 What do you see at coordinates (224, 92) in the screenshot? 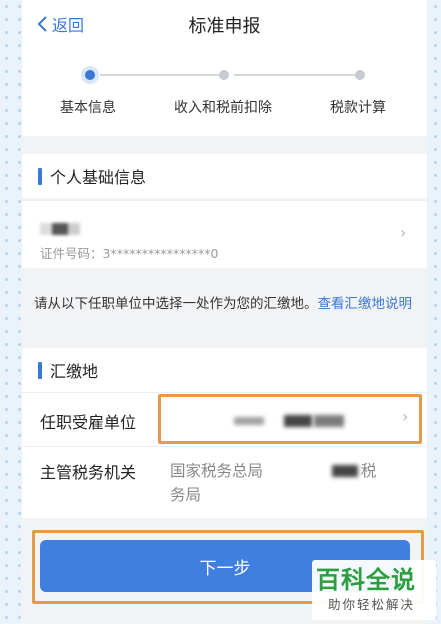
I see `progress-steps: 基本信息 收入和税前扣除 税款计算` at bounding box center [224, 92].